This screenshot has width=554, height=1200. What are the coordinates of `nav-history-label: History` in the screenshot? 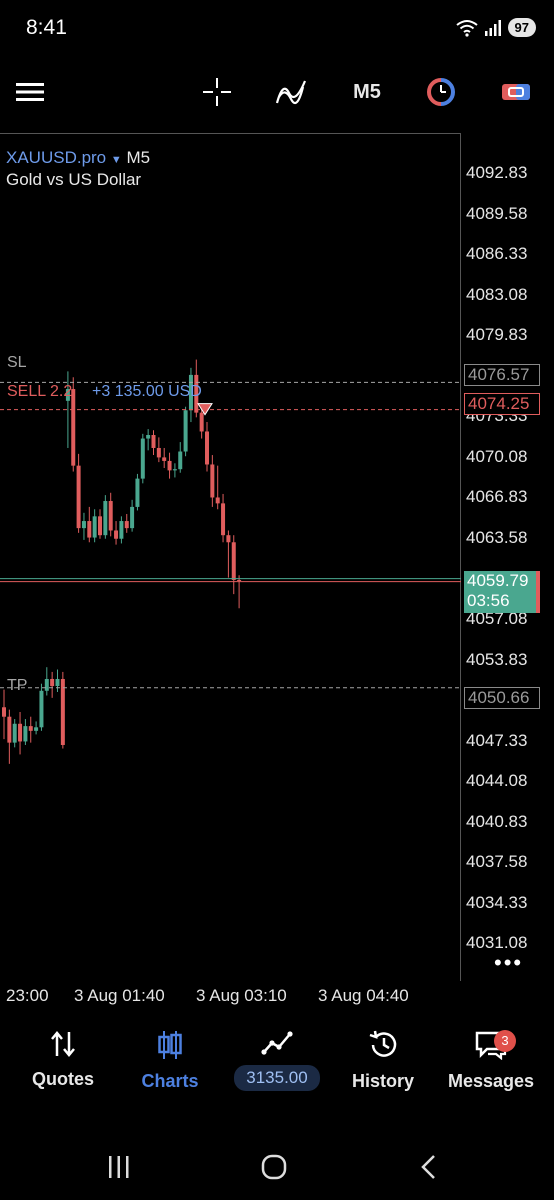 It's located at (382, 1081).